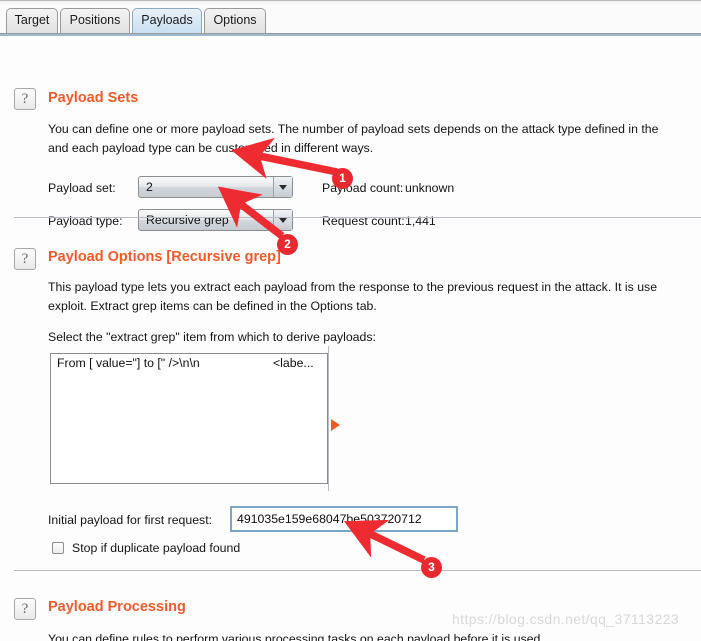 The image size is (701, 641). I want to click on payload-set-dropdown: 2, so click(215, 187).